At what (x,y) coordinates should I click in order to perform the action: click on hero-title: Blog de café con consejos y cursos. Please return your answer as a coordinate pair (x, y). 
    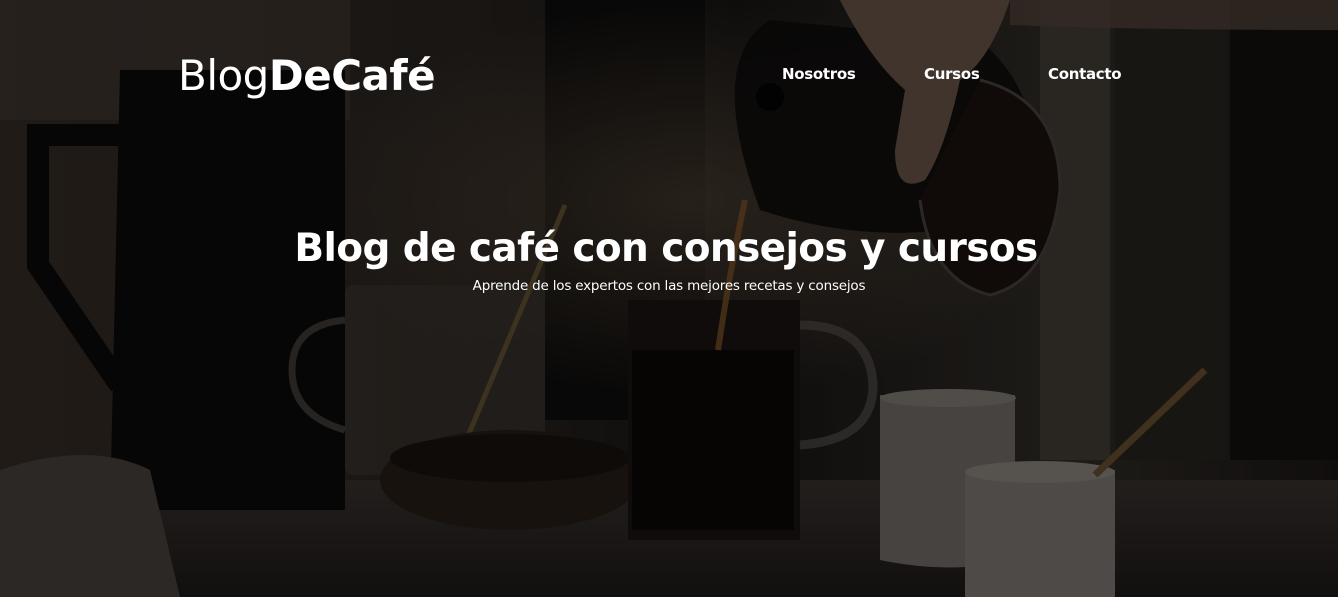
    Looking at the image, I should click on (666, 248).